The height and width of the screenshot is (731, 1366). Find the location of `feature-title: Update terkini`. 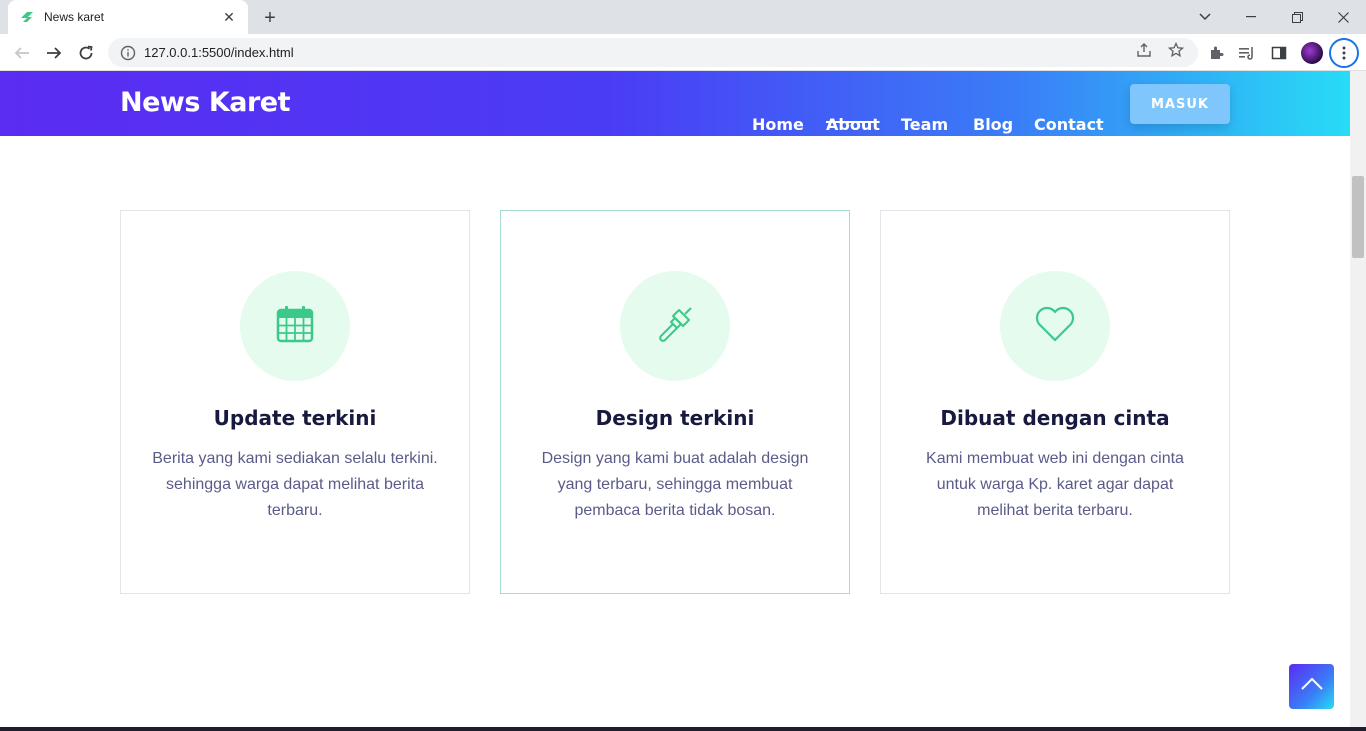

feature-title: Update terkini is located at coordinates (295, 418).